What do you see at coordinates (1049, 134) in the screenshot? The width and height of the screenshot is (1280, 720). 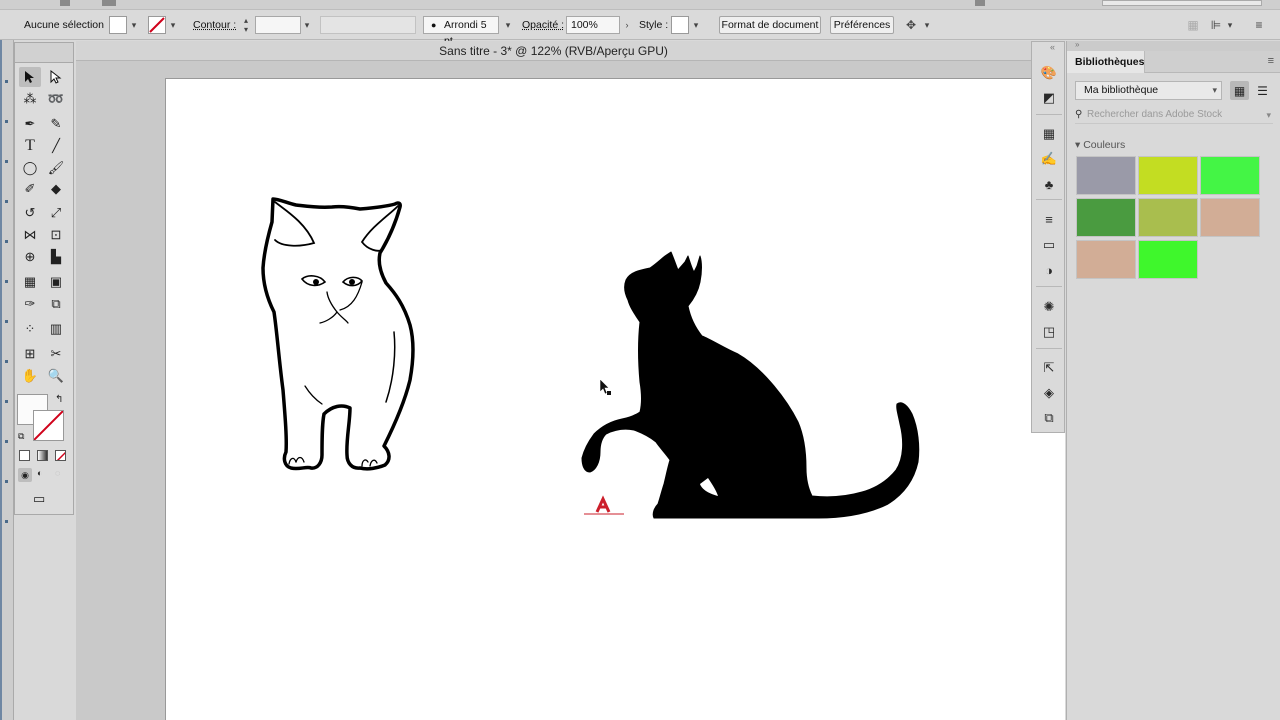 I see `swatches-icon: ▦` at bounding box center [1049, 134].